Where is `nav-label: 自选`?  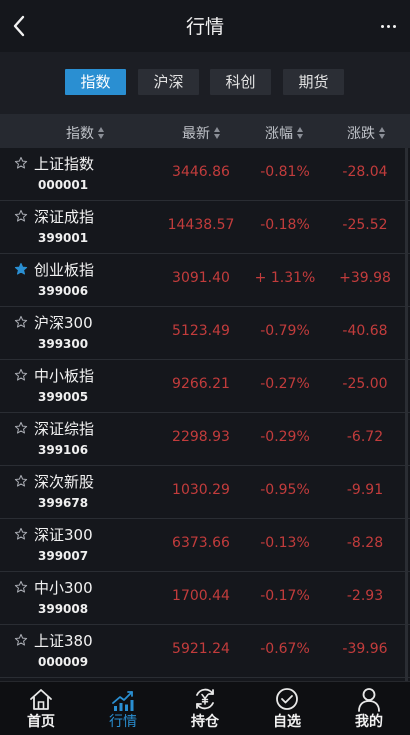
nav-label: 自选 is located at coordinates (287, 722).